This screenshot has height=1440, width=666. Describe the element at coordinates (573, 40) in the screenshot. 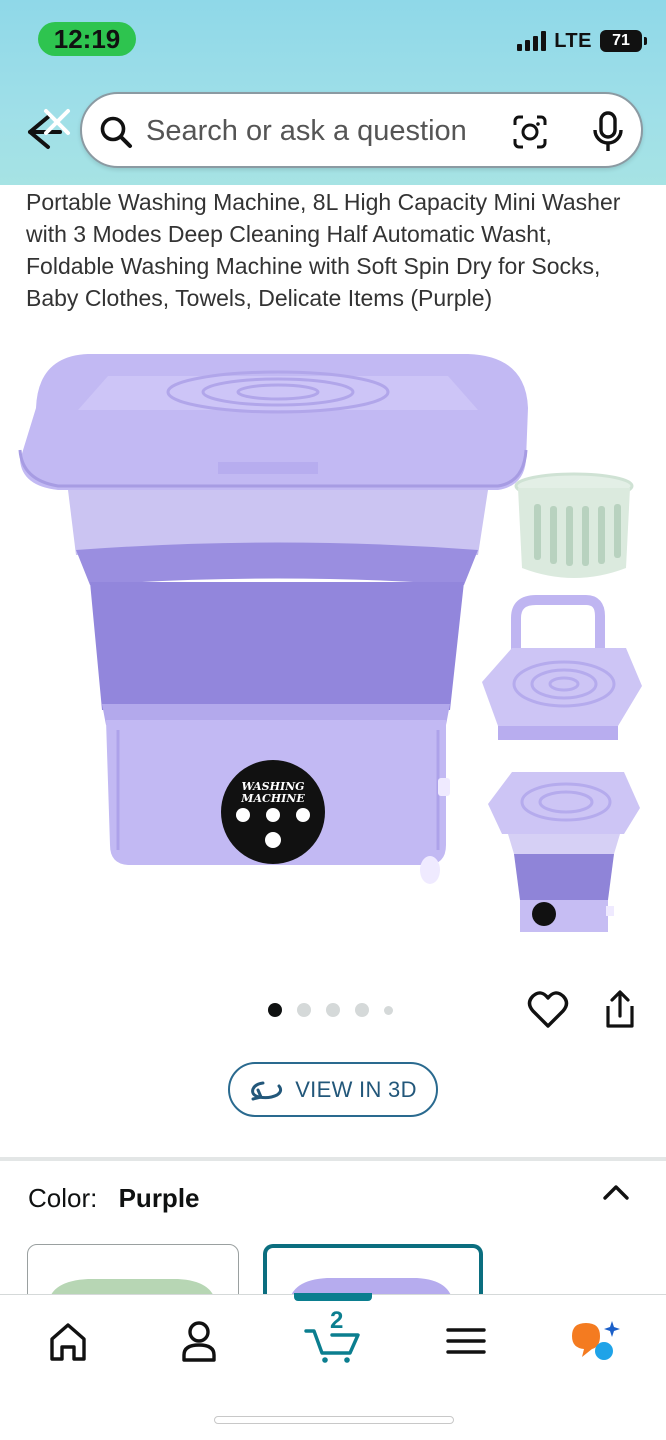

I see `network-type: LTE` at that location.